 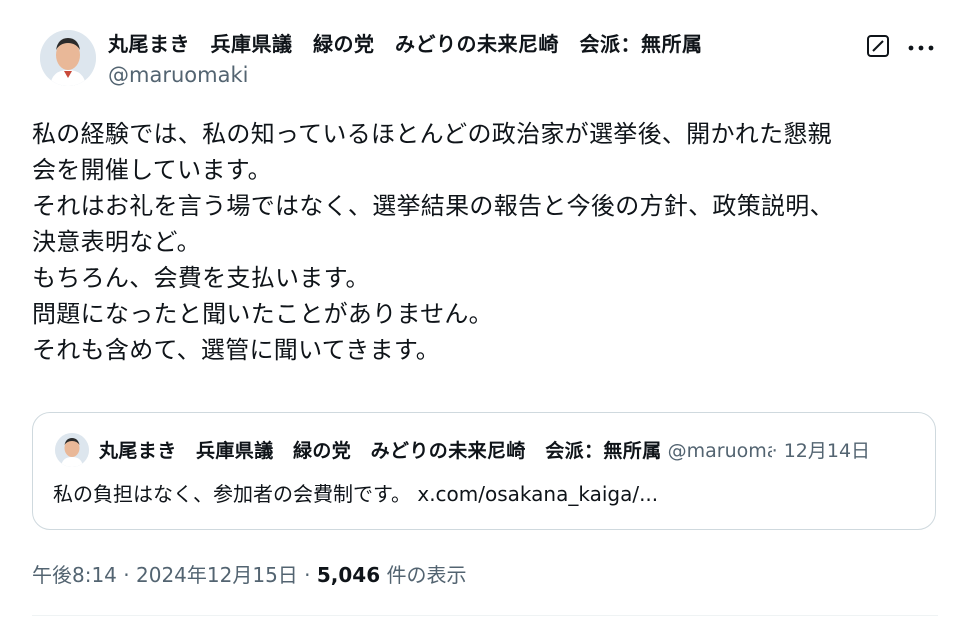 What do you see at coordinates (423, 575) in the screenshot?
I see `views-label: 件の表示` at bounding box center [423, 575].